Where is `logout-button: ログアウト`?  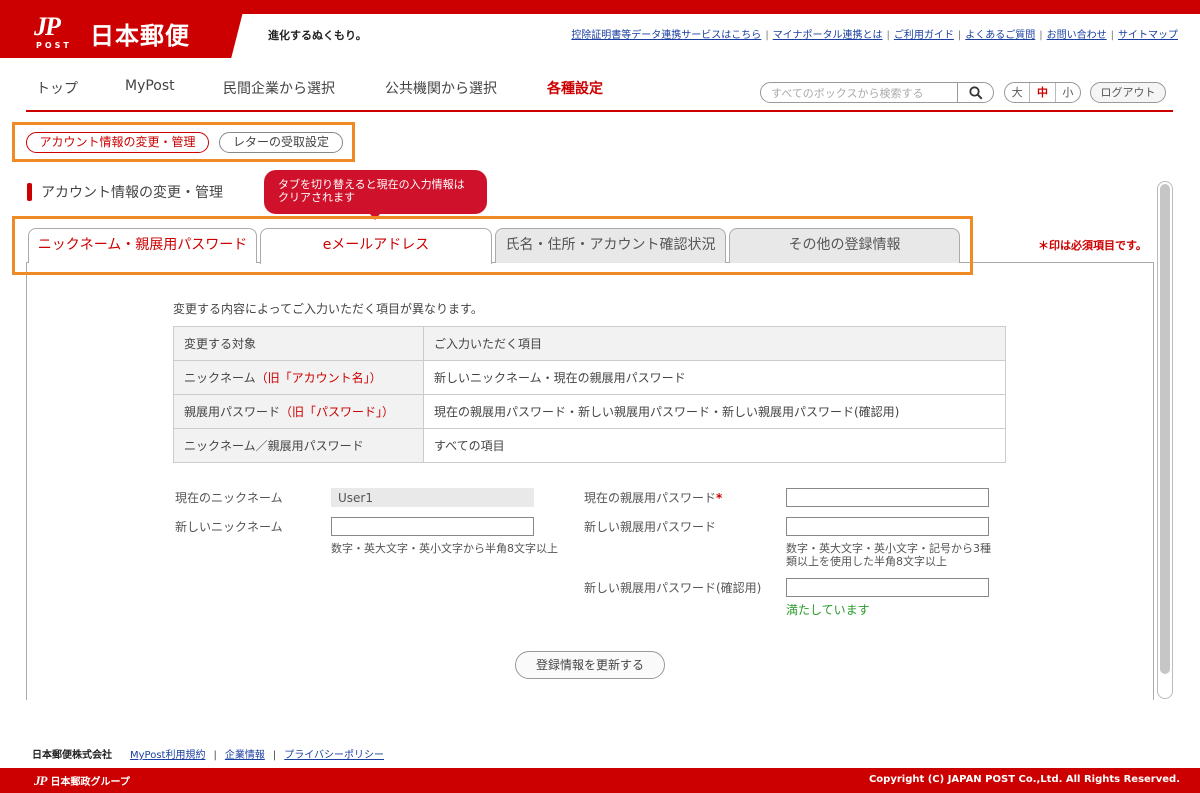 logout-button: ログアウト is located at coordinates (1128, 92).